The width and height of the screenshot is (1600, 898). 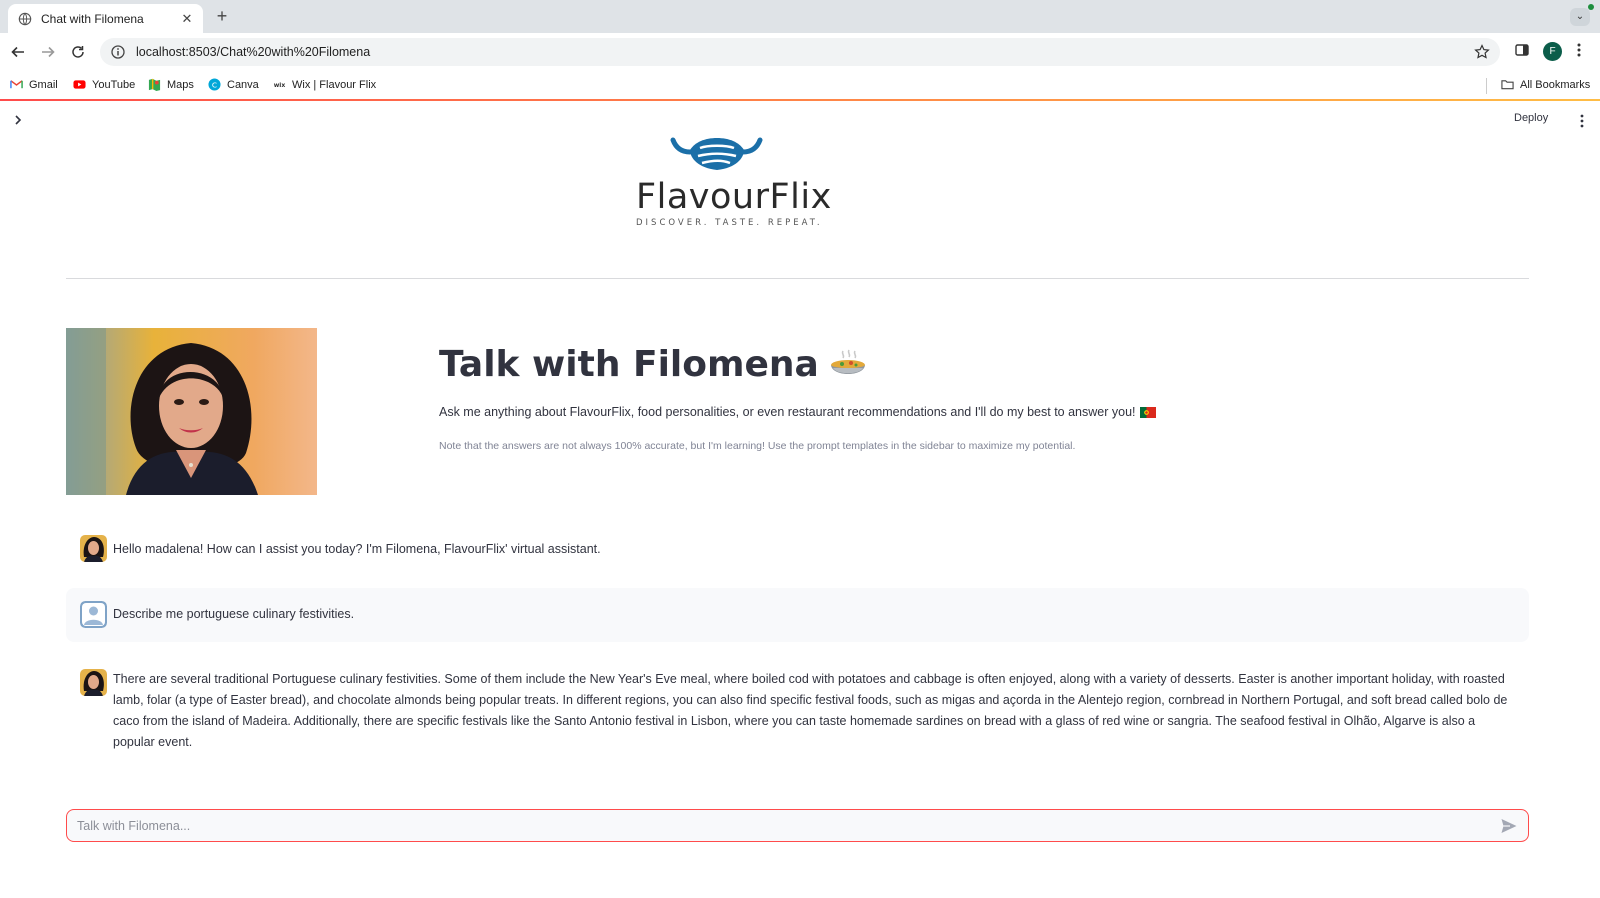 I want to click on new-tab-button: +, so click(x=222, y=16).